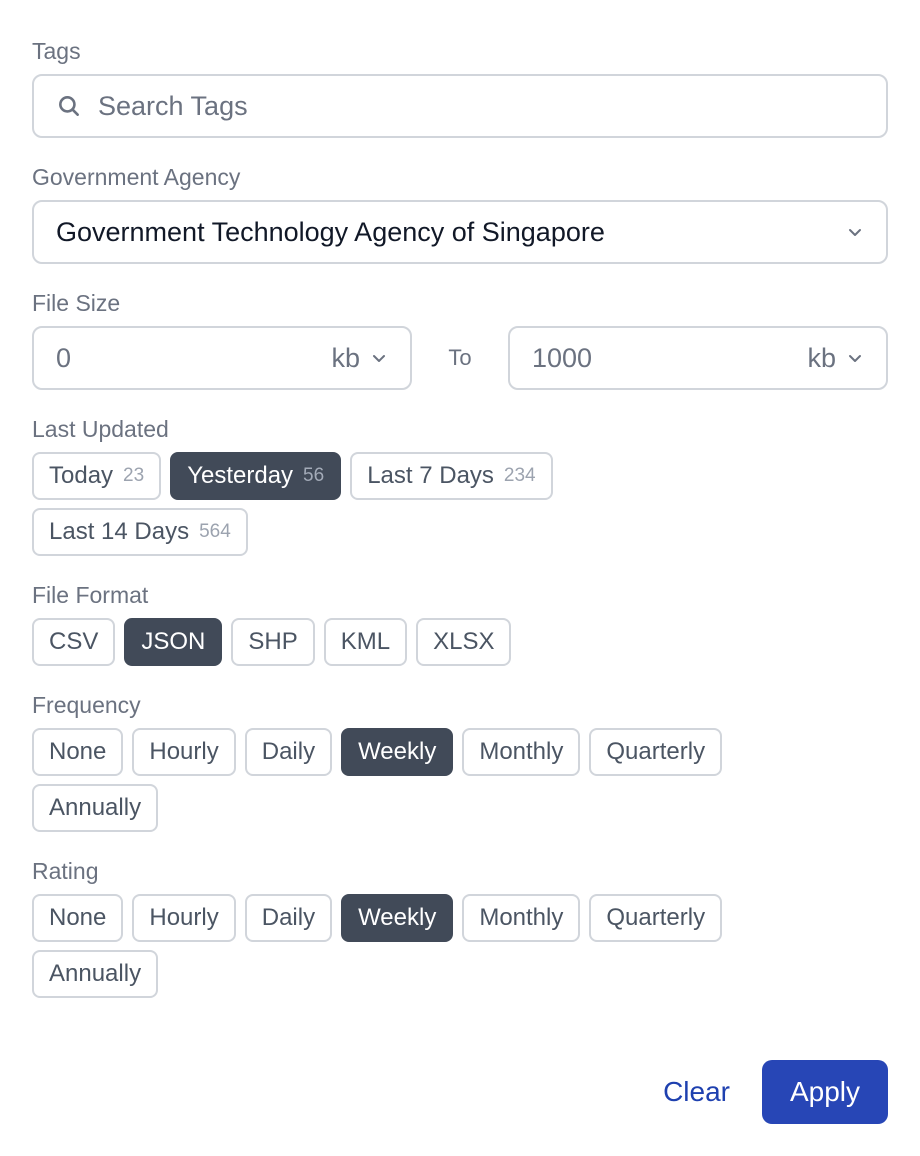  What do you see at coordinates (397, 752) in the screenshot?
I see `frequency-chip-weekly: Weekly` at bounding box center [397, 752].